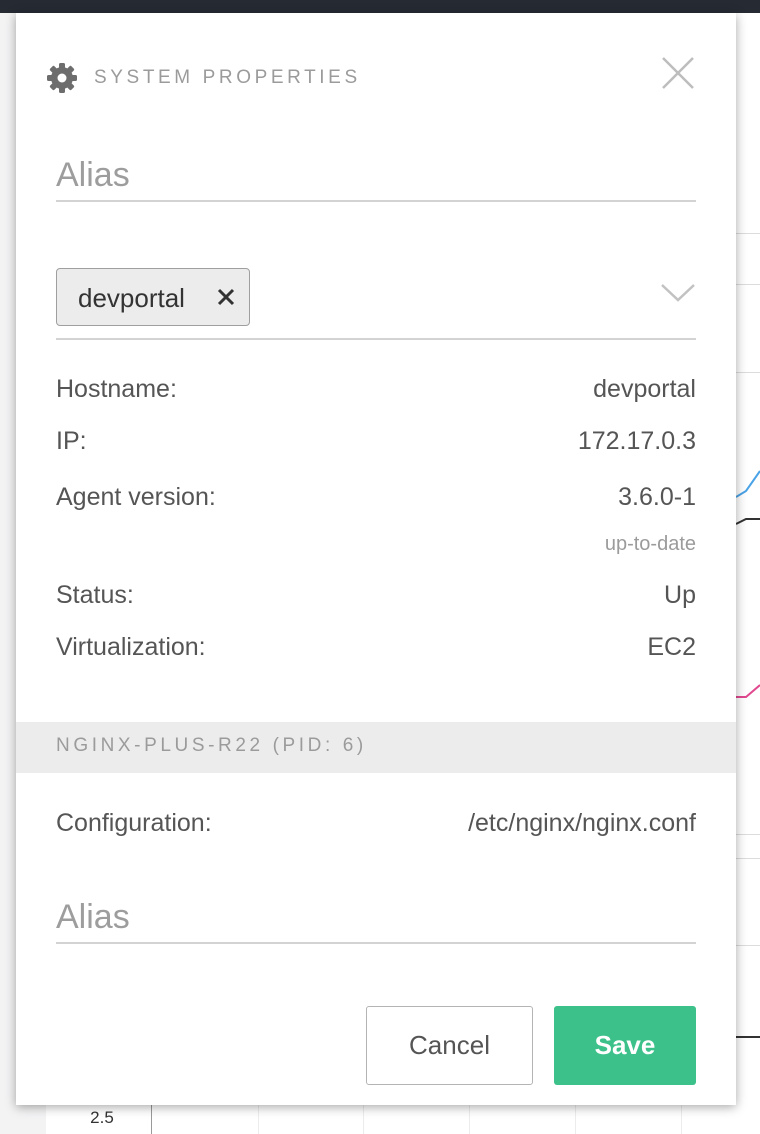 The width and height of the screenshot is (760, 1134). I want to click on nginx-section-header: NGINX-PLUS-R22 (PID: 6), so click(376, 747).